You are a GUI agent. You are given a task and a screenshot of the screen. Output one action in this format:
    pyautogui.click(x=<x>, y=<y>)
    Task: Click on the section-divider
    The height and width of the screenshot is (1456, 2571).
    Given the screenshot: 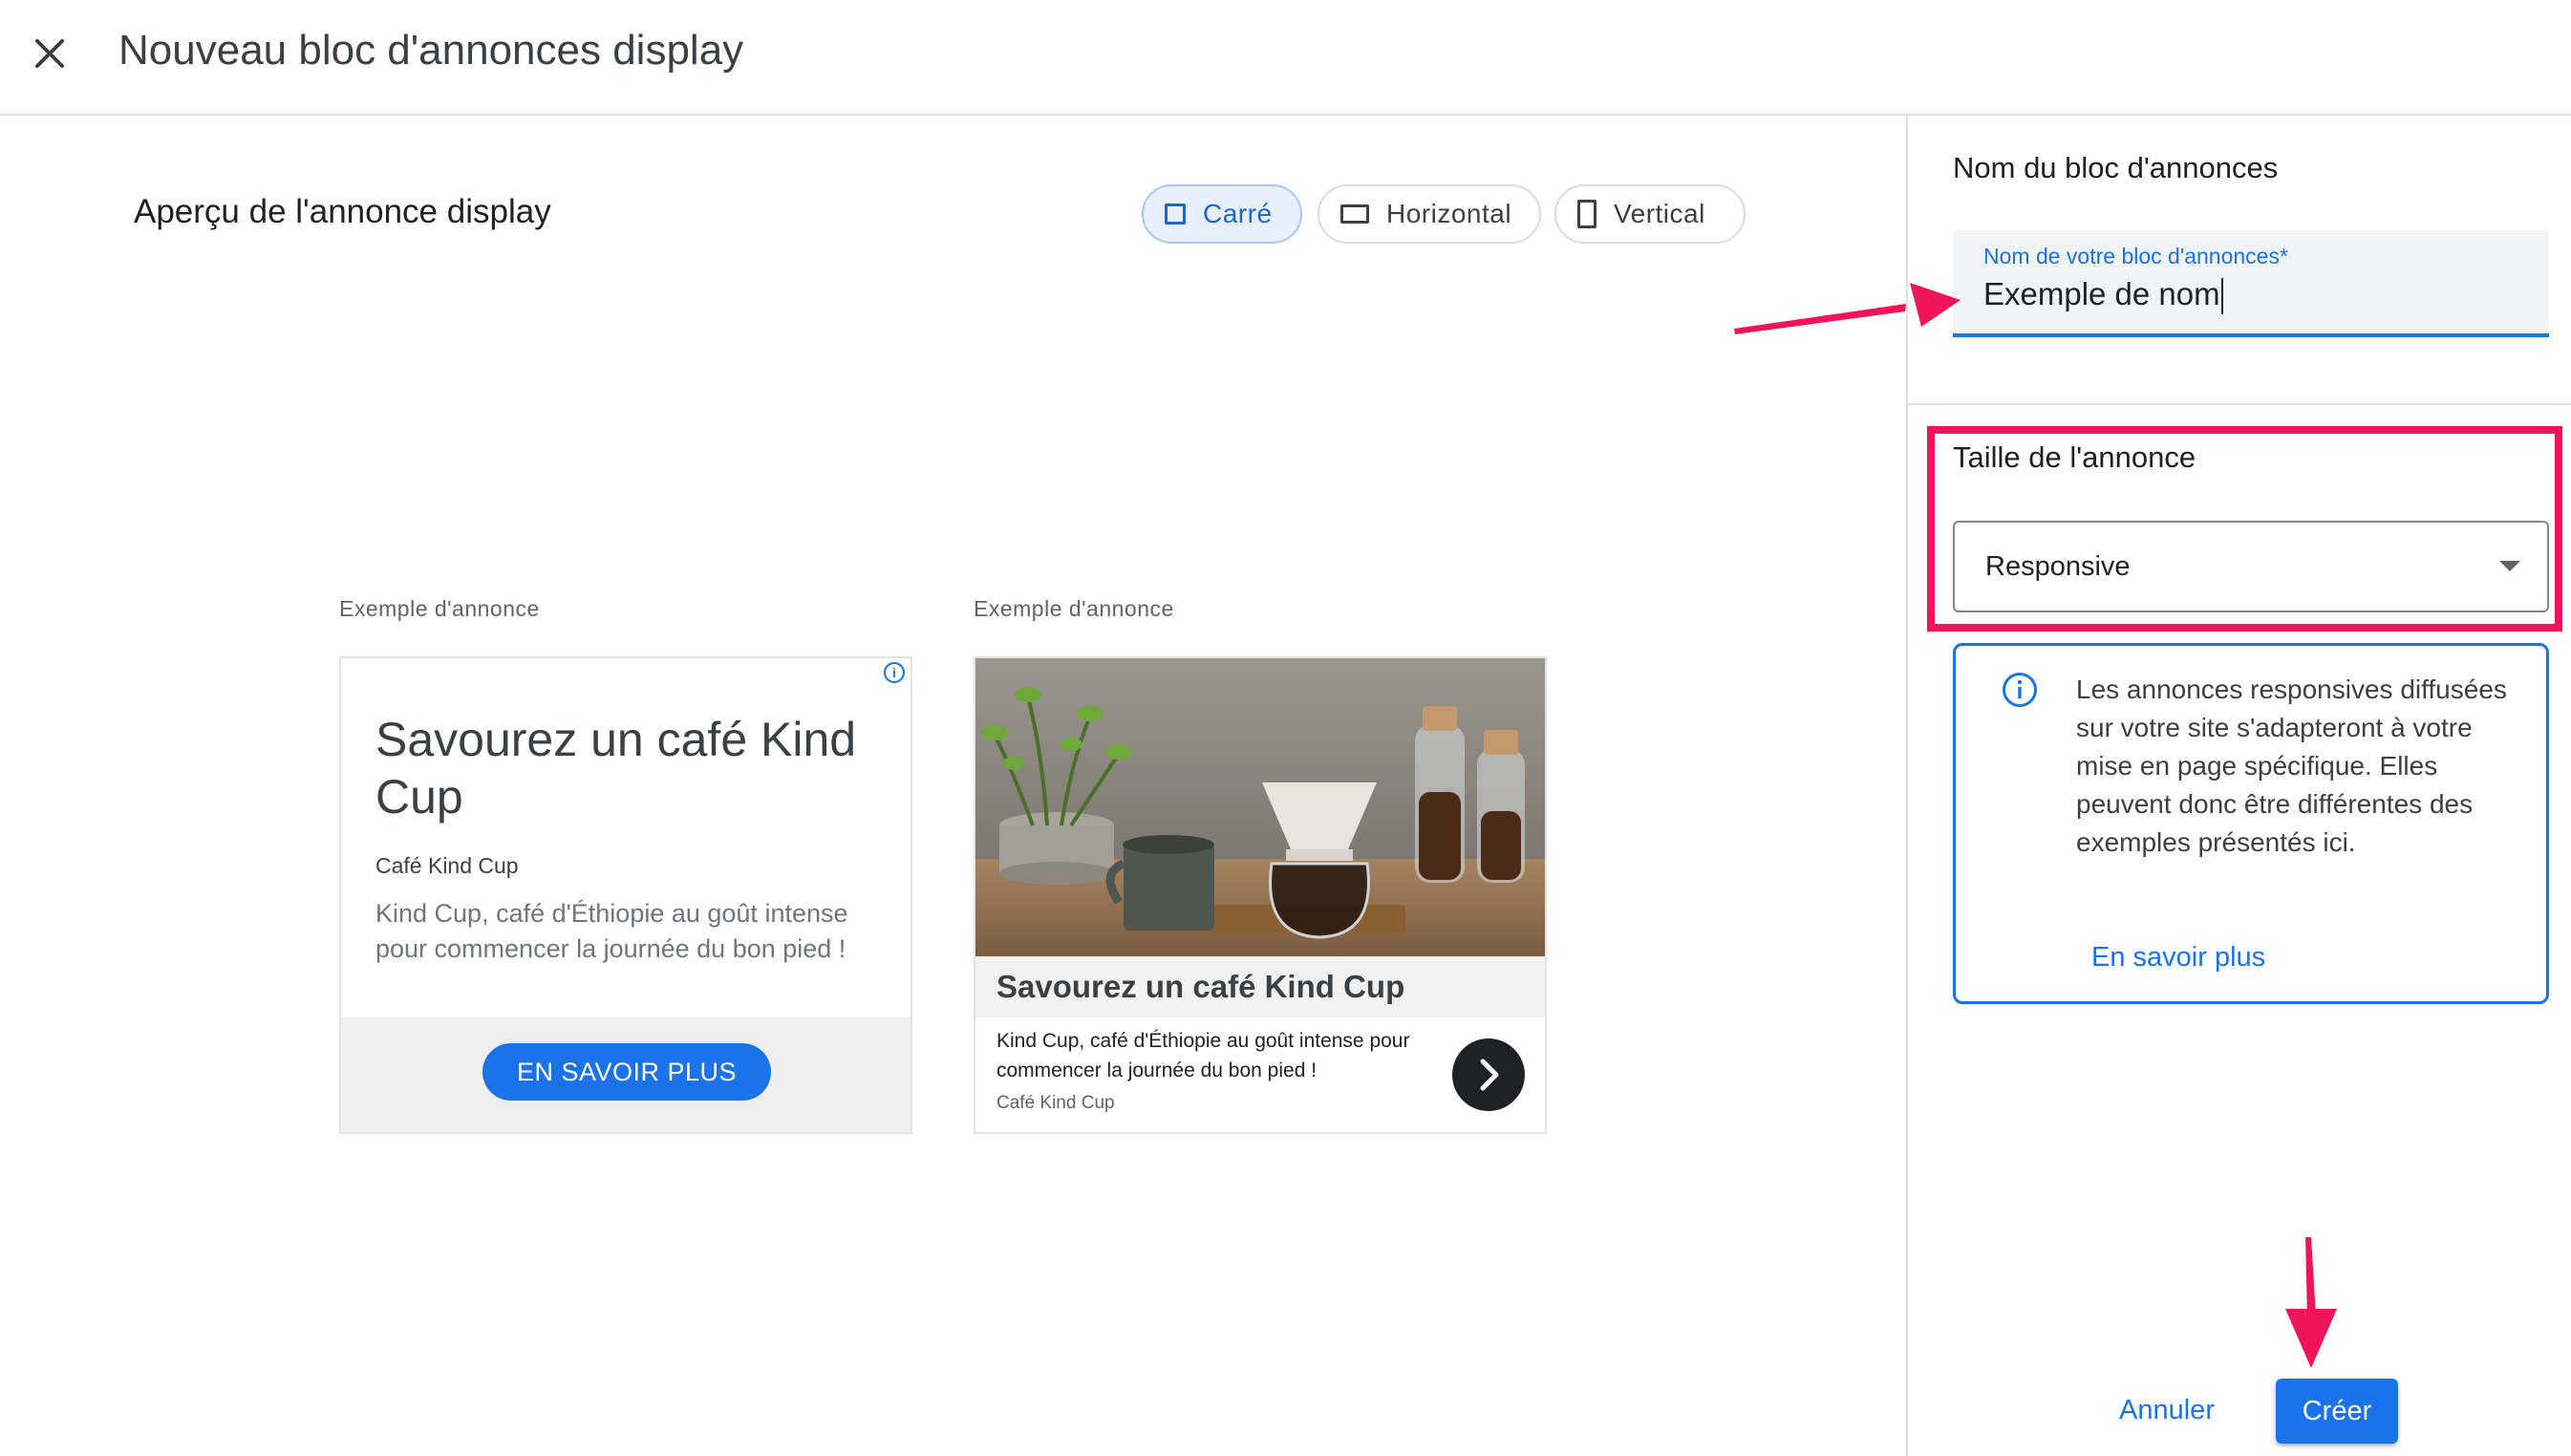 What is the action you would take?
    pyautogui.click(x=2239, y=404)
    